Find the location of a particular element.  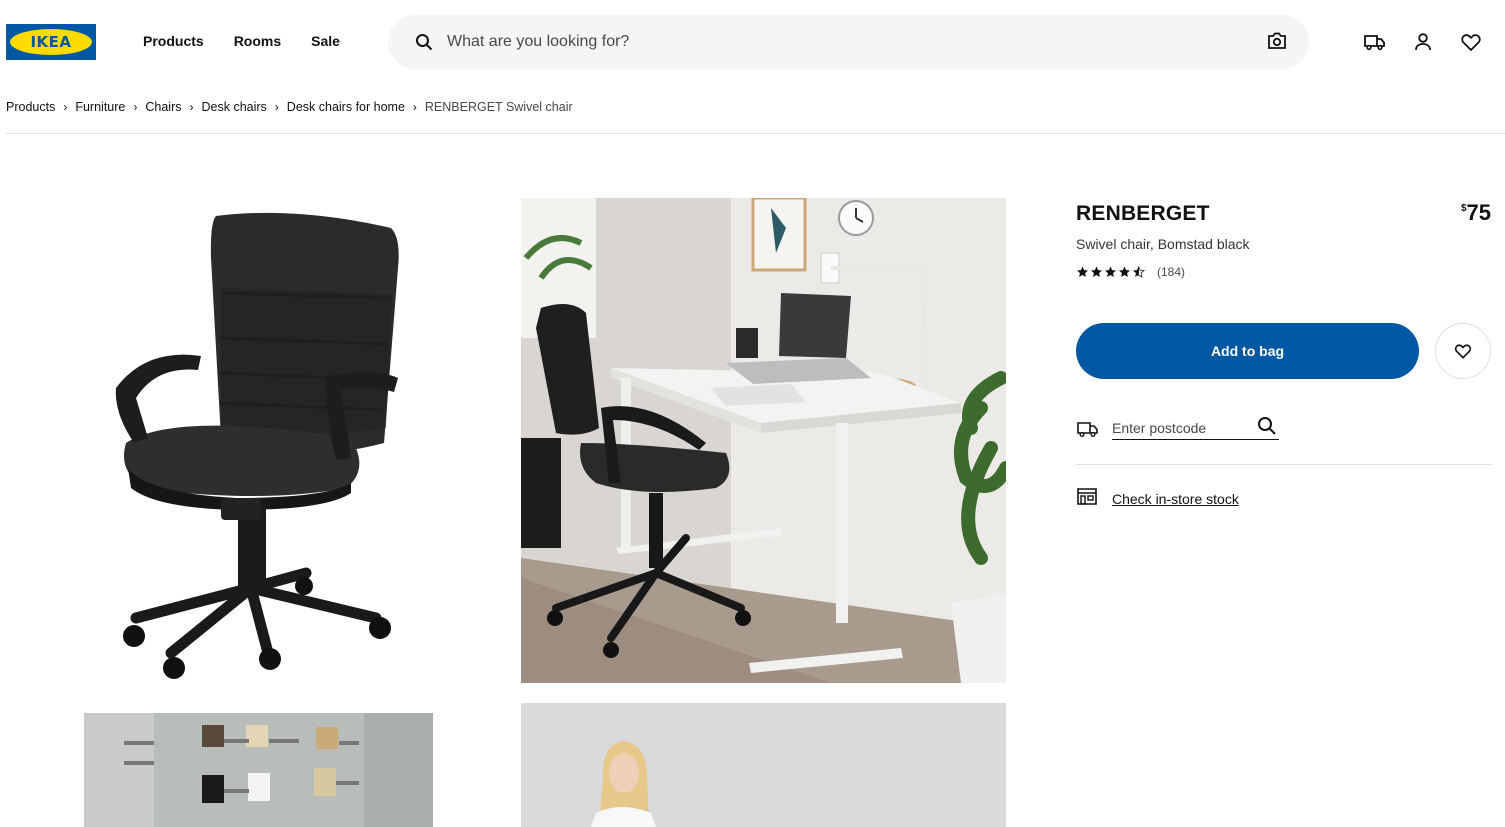

breadcrumb-chairs: Chairs is located at coordinates (163, 107).